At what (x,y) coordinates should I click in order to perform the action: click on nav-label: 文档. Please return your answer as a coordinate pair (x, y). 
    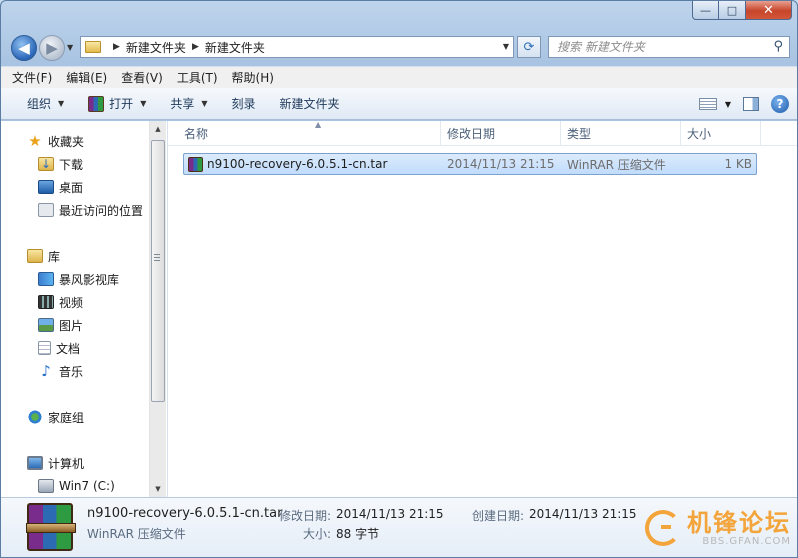
    Looking at the image, I should click on (68, 348).